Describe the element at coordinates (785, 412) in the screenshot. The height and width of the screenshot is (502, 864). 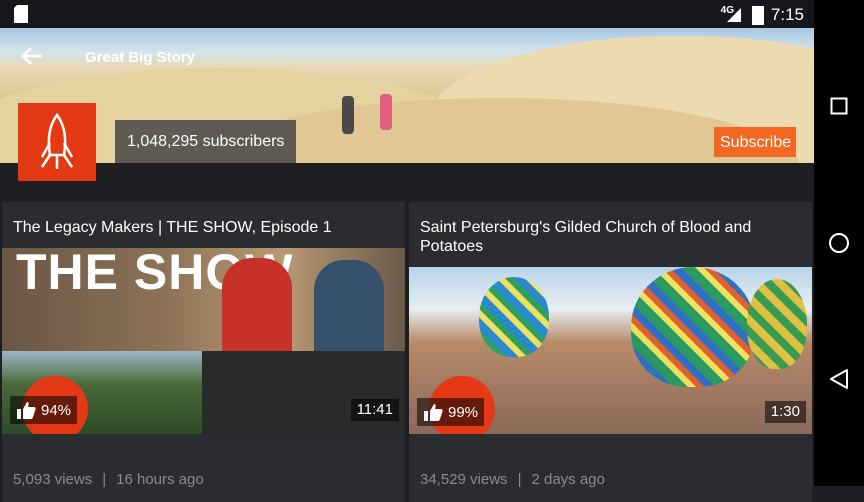
I see `video-duration: 1:30` at that location.